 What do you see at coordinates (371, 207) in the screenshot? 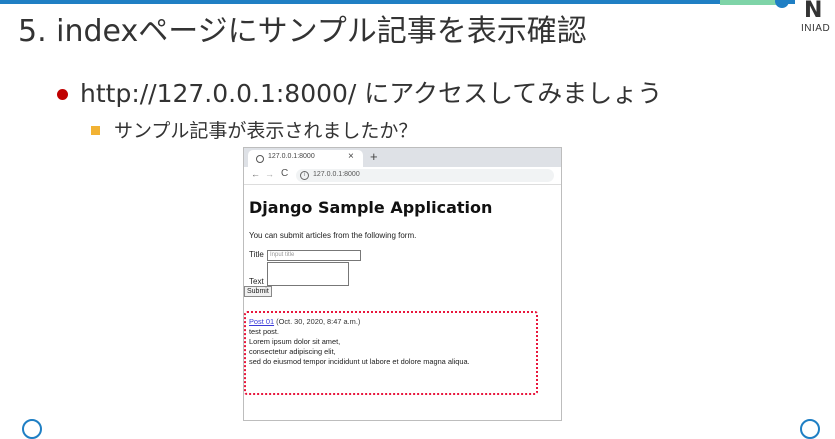
I see `page-heading: Django Sample Application` at bounding box center [371, 207].